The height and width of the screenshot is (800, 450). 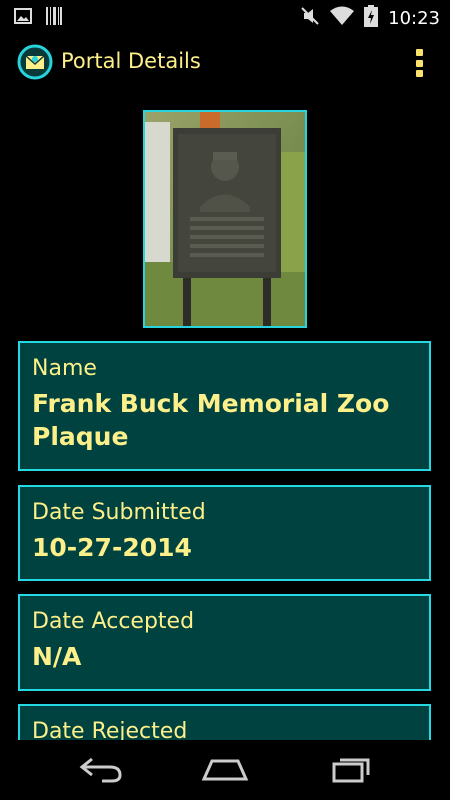 I want to click on barcode-icon, so click(x=54, y=18).